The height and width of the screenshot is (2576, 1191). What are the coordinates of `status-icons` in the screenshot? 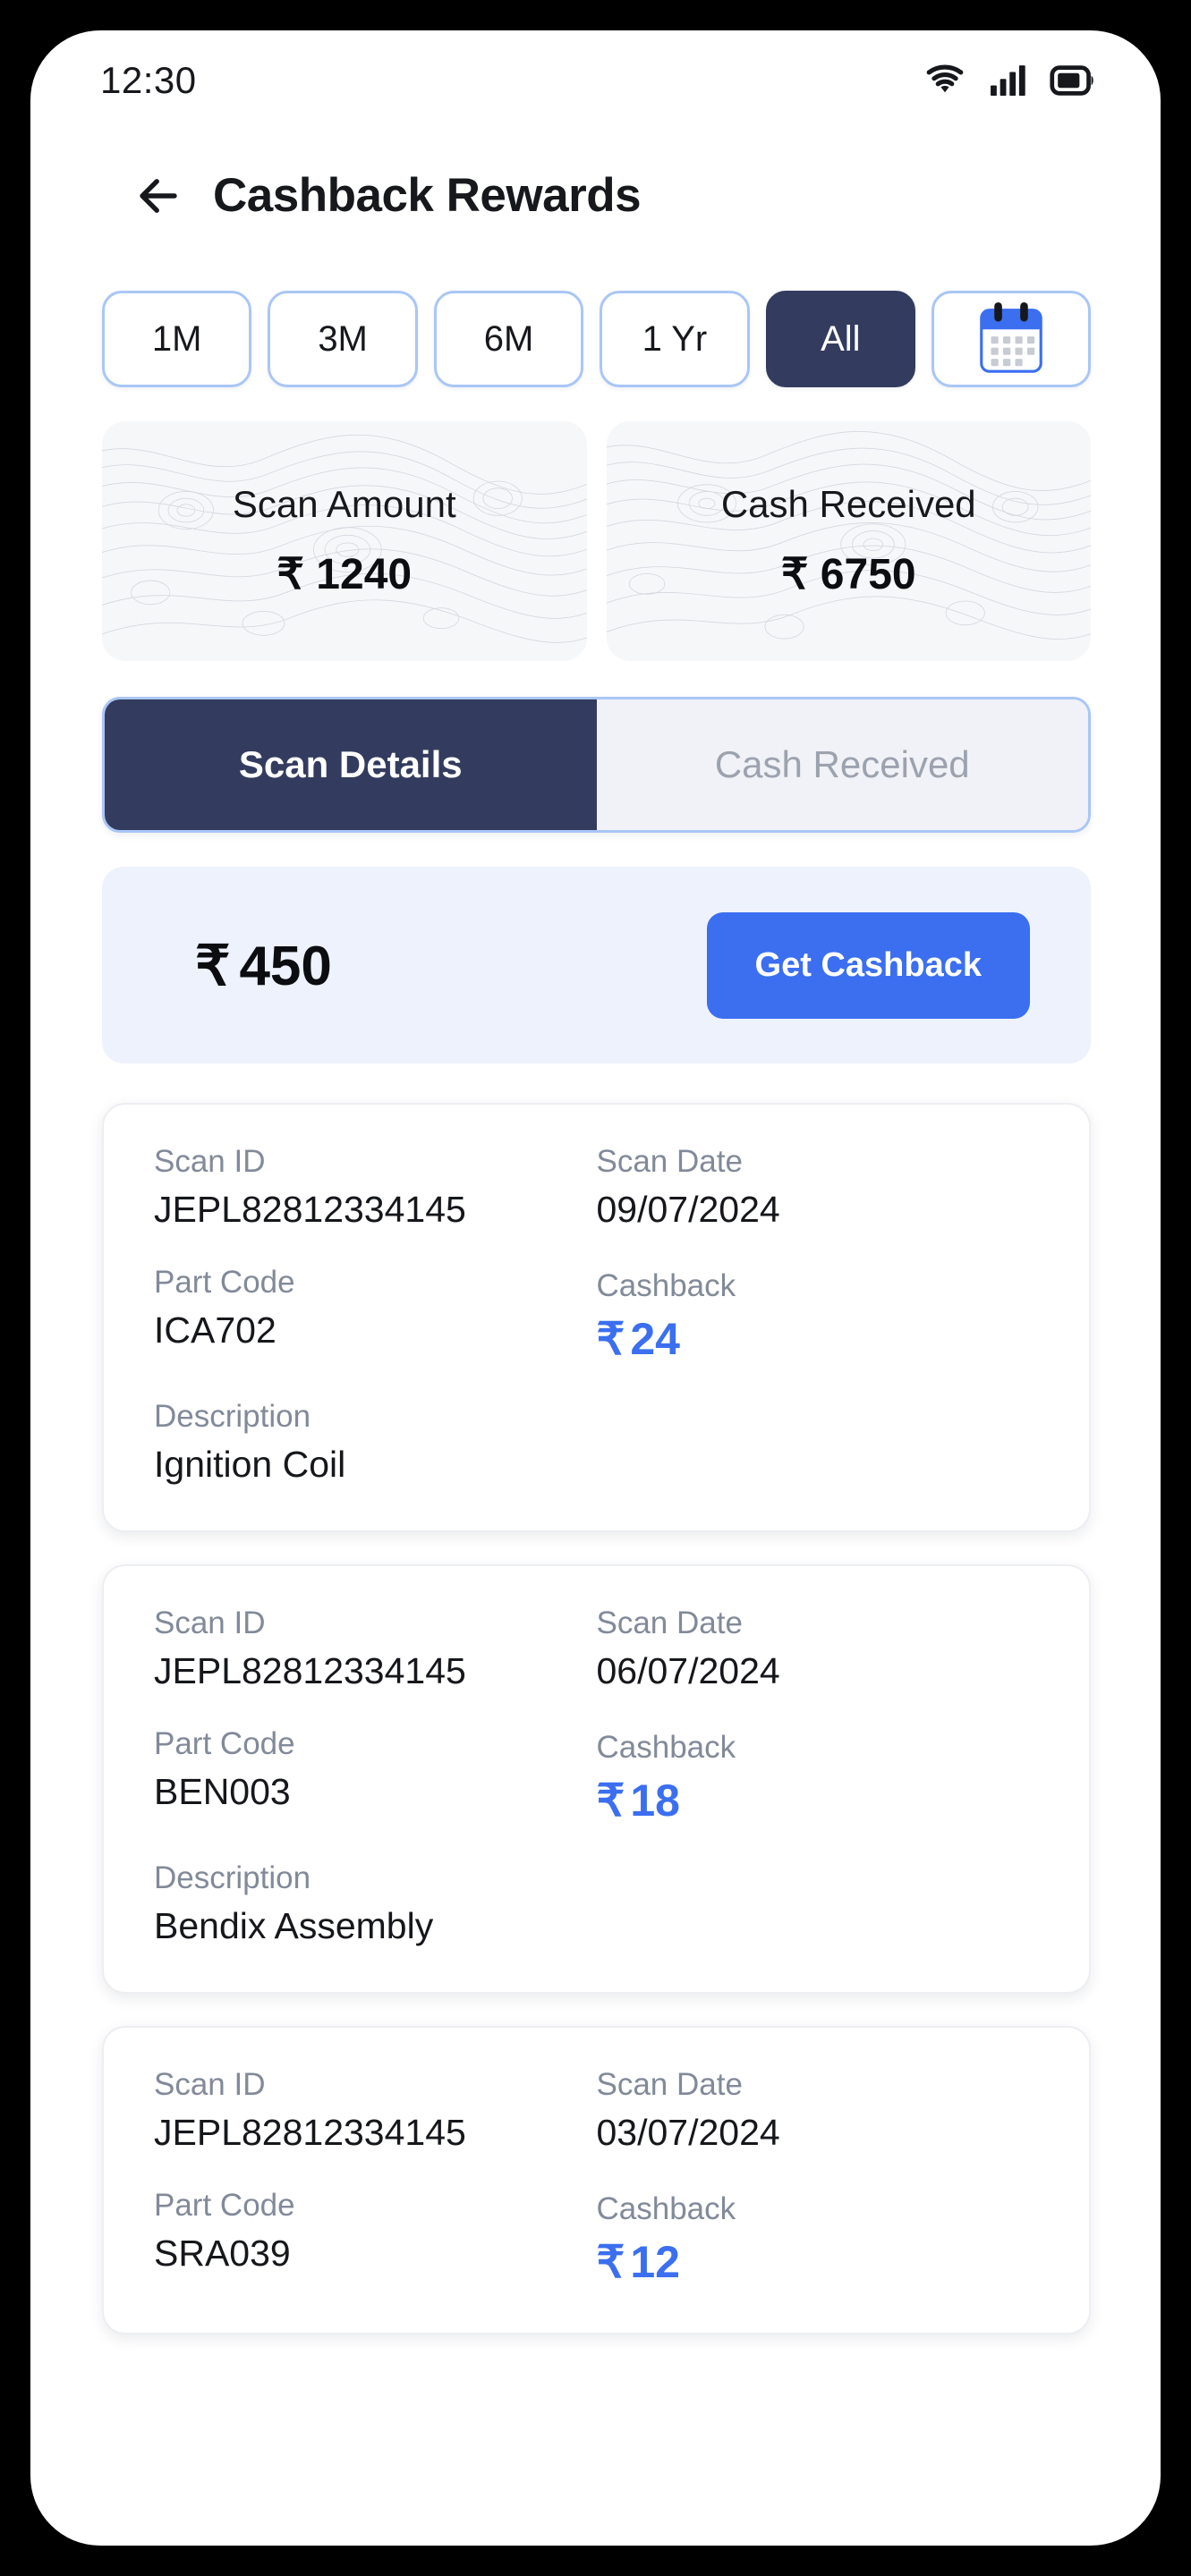 It's located at (1010, 80).